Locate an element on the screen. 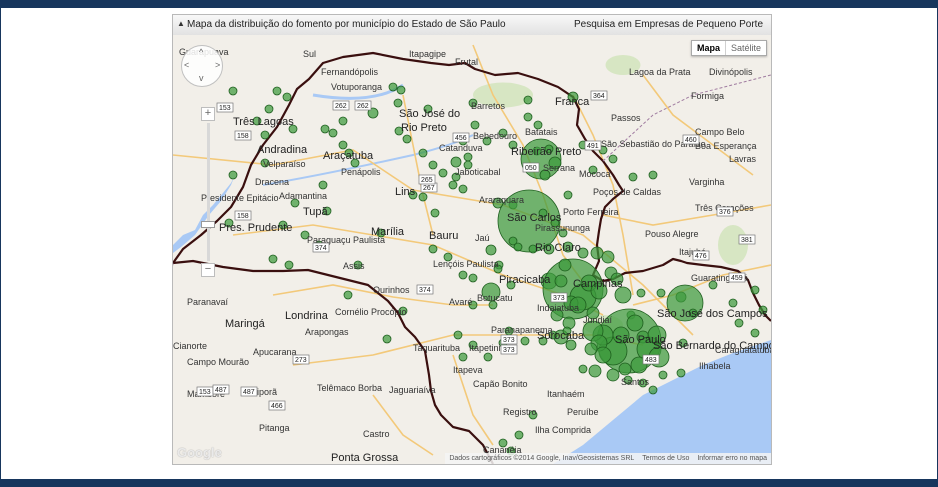 The width and height of the screenshot is (938, 487). map-type-satellite-button: Satélite is located at coordinates (746, 48).